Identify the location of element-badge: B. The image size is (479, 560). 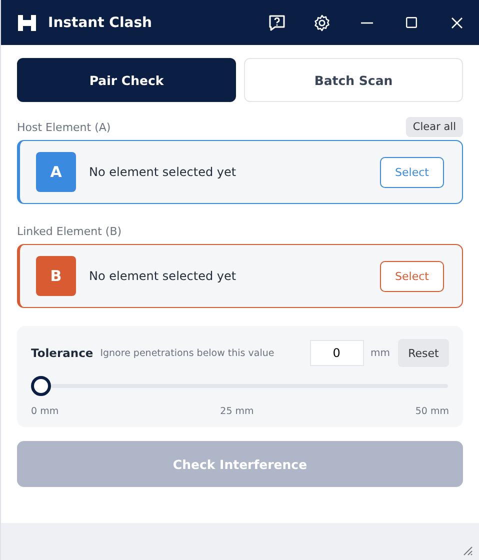
(56, 276).